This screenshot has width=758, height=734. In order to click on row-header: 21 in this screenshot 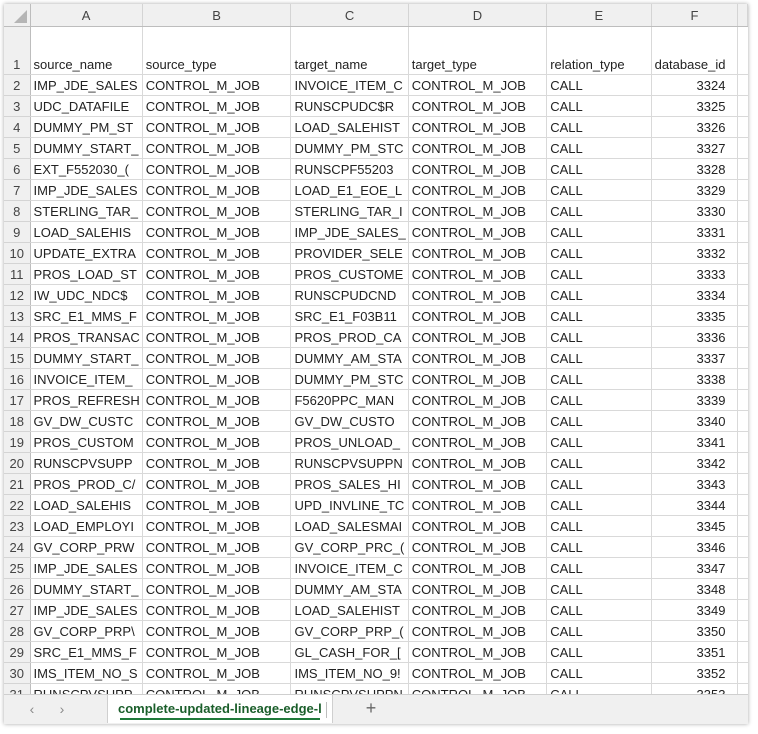, I will do `click(17, 484)`.